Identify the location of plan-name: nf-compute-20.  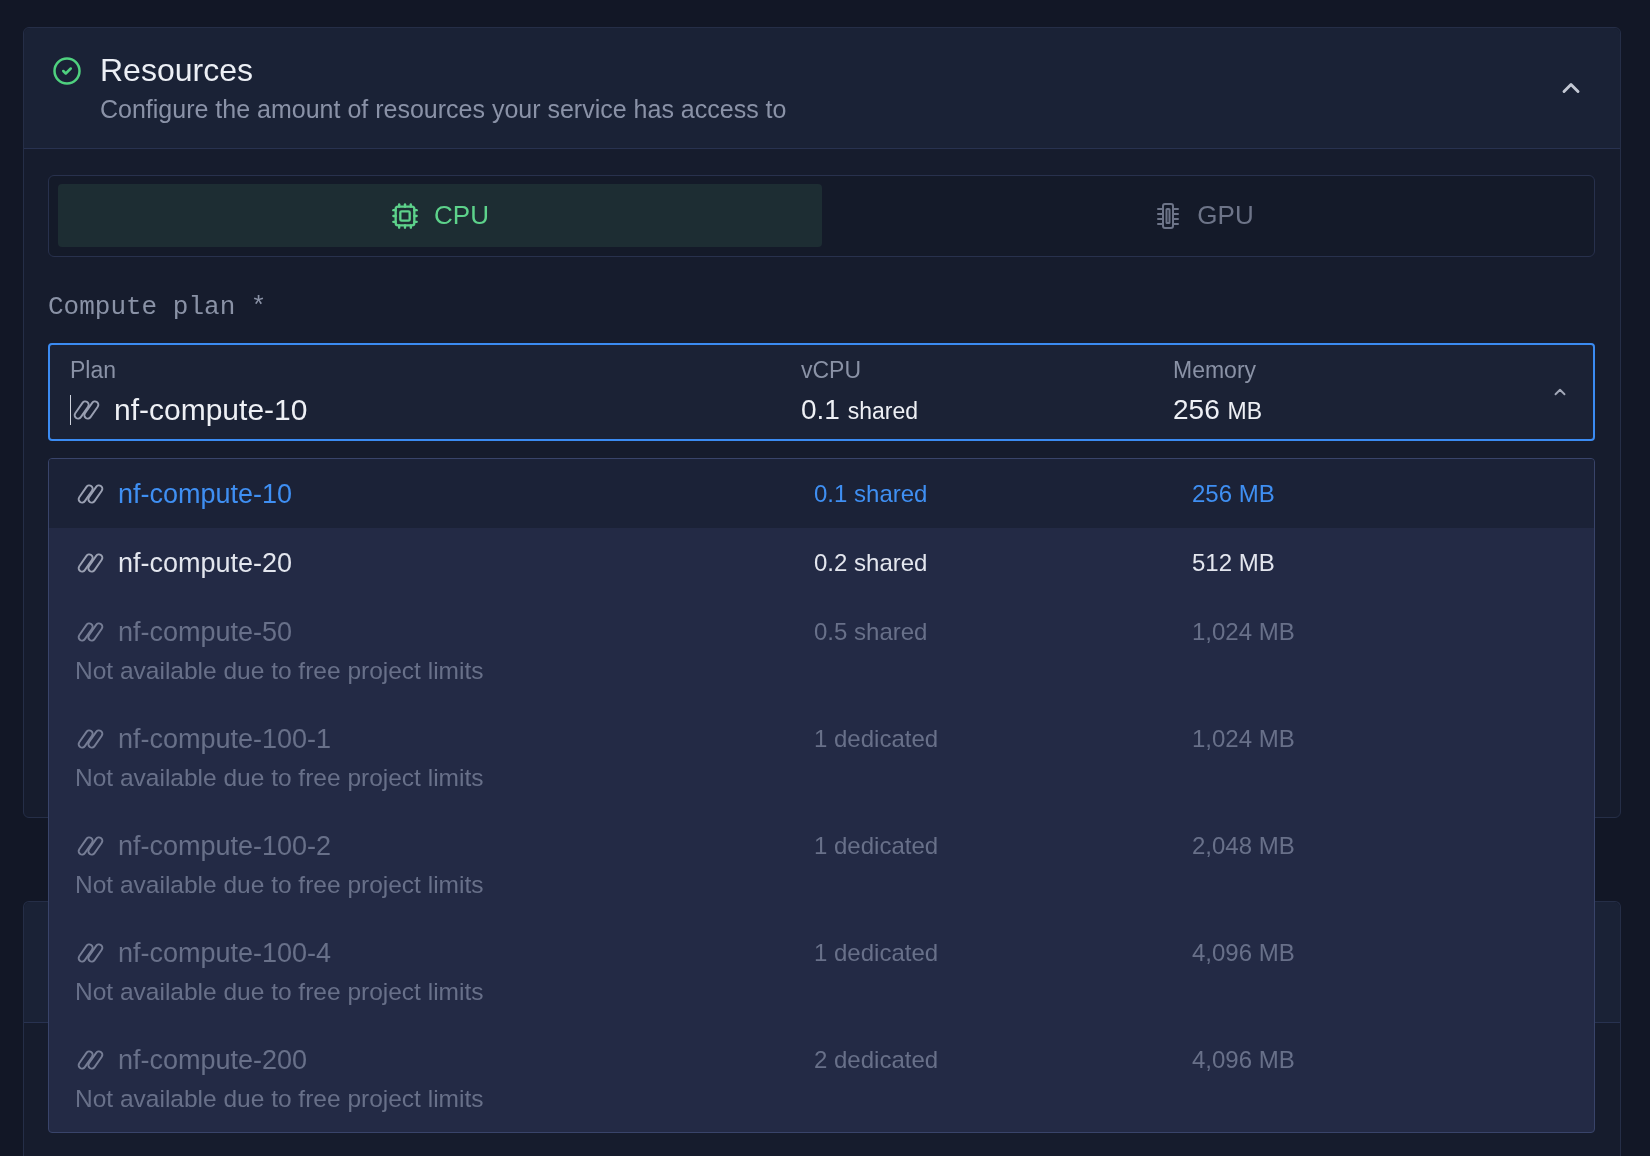
(205, 563).